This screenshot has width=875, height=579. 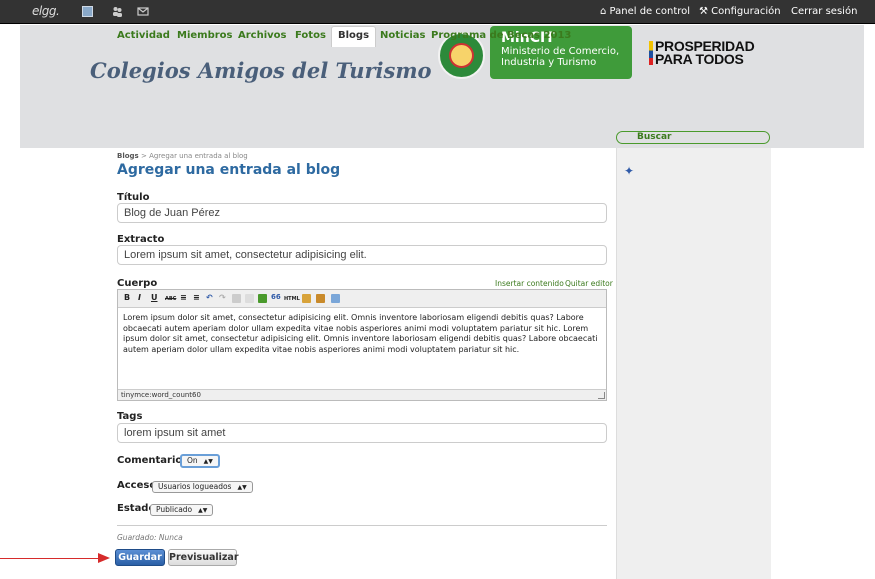 I want to click on site-title: Colegios Amigos del Turismo, so click(x=261, y=70).